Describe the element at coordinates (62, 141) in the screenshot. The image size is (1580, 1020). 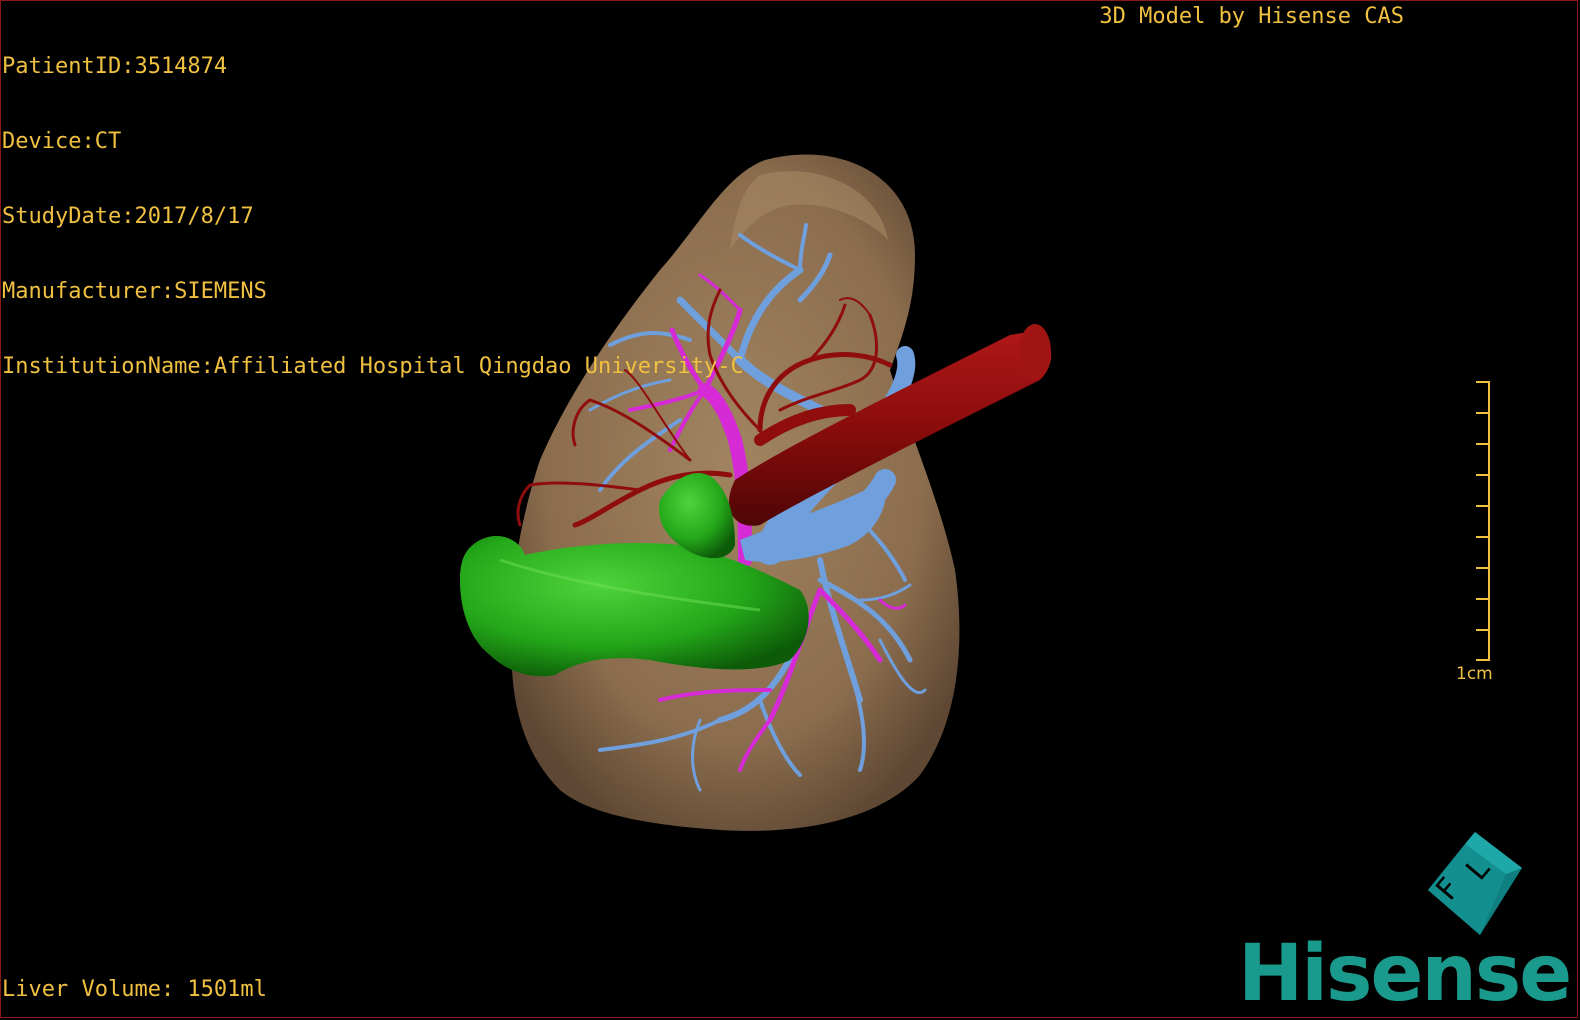
I see `device: Device:CT` at that location.